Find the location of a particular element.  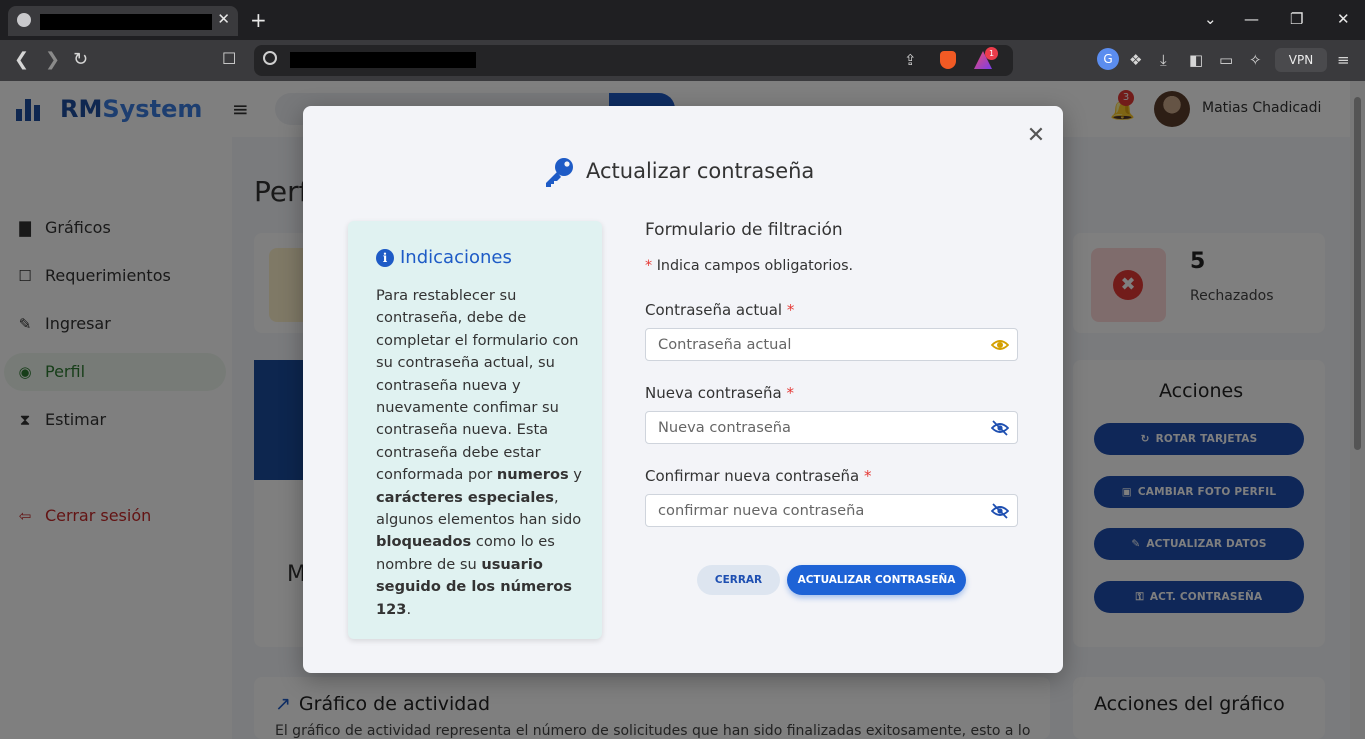

close-button: CERRAR is located at coordinates (738, 580).